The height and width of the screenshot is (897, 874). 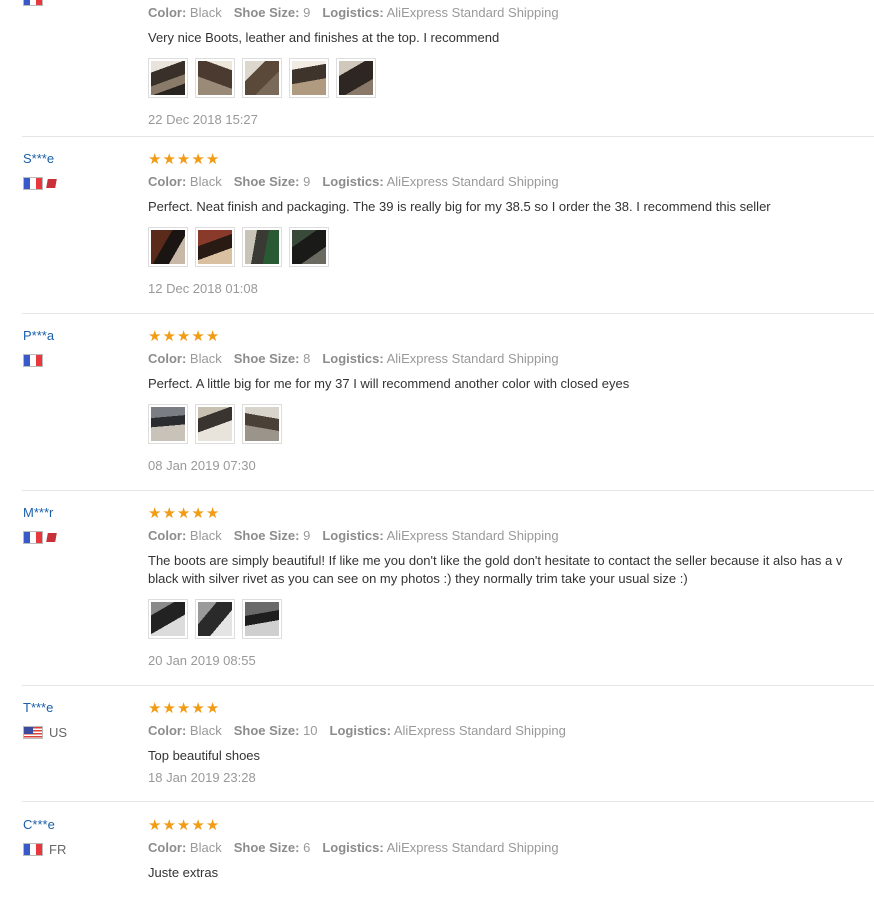 What do you see at coordinates (78, 336) in the screenshot?
I see `reviewer-name: P***a` at bounding box center [78, 336].